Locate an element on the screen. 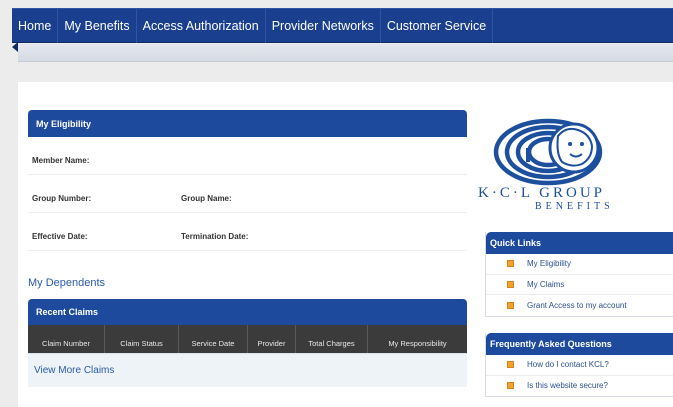 This screenshot has height=407, width=673. nav-provider-networks: Provider Networks is located at coordinates (323, 25).